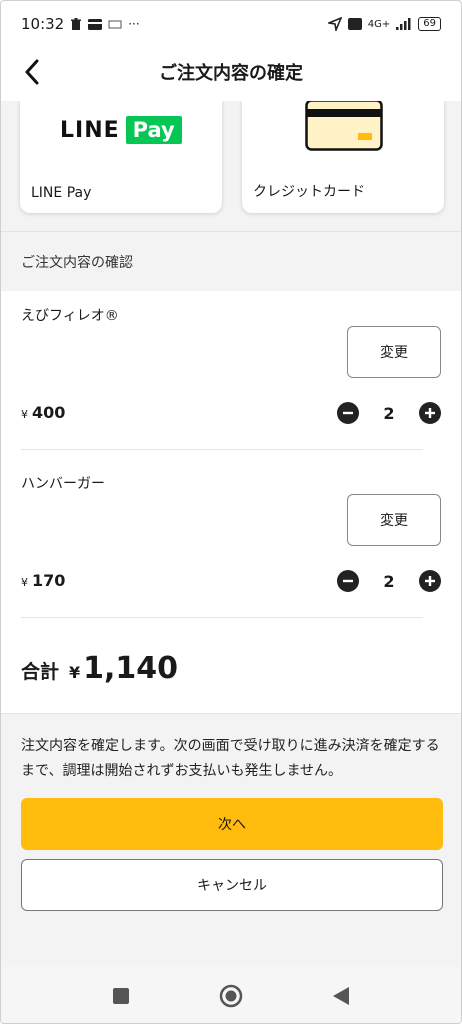  I want to click on payment-option-line-pay: LINE Pay LINE Pay, so click(121, 157).